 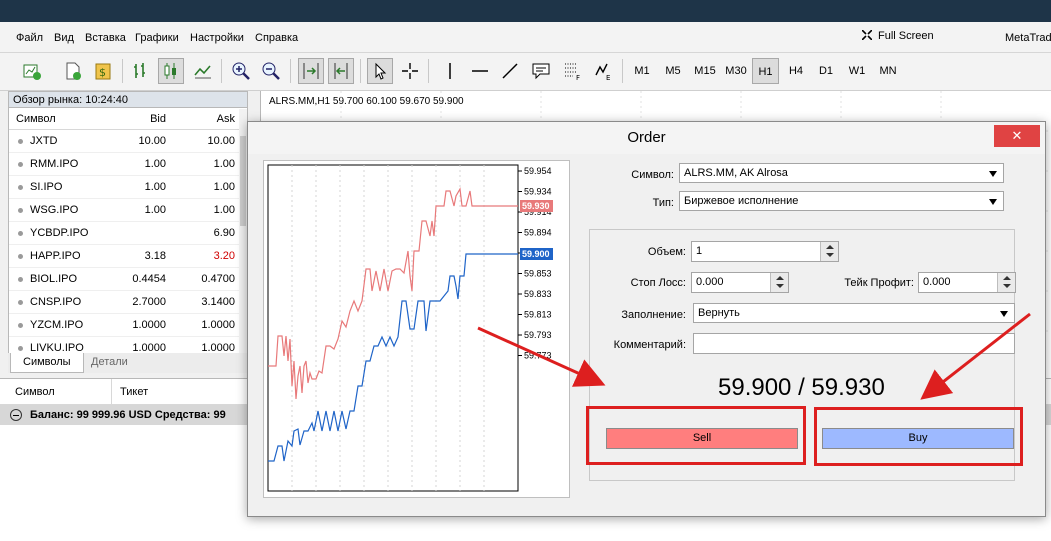 I want to click on annotation-arrows, so click(x=754, y=356).